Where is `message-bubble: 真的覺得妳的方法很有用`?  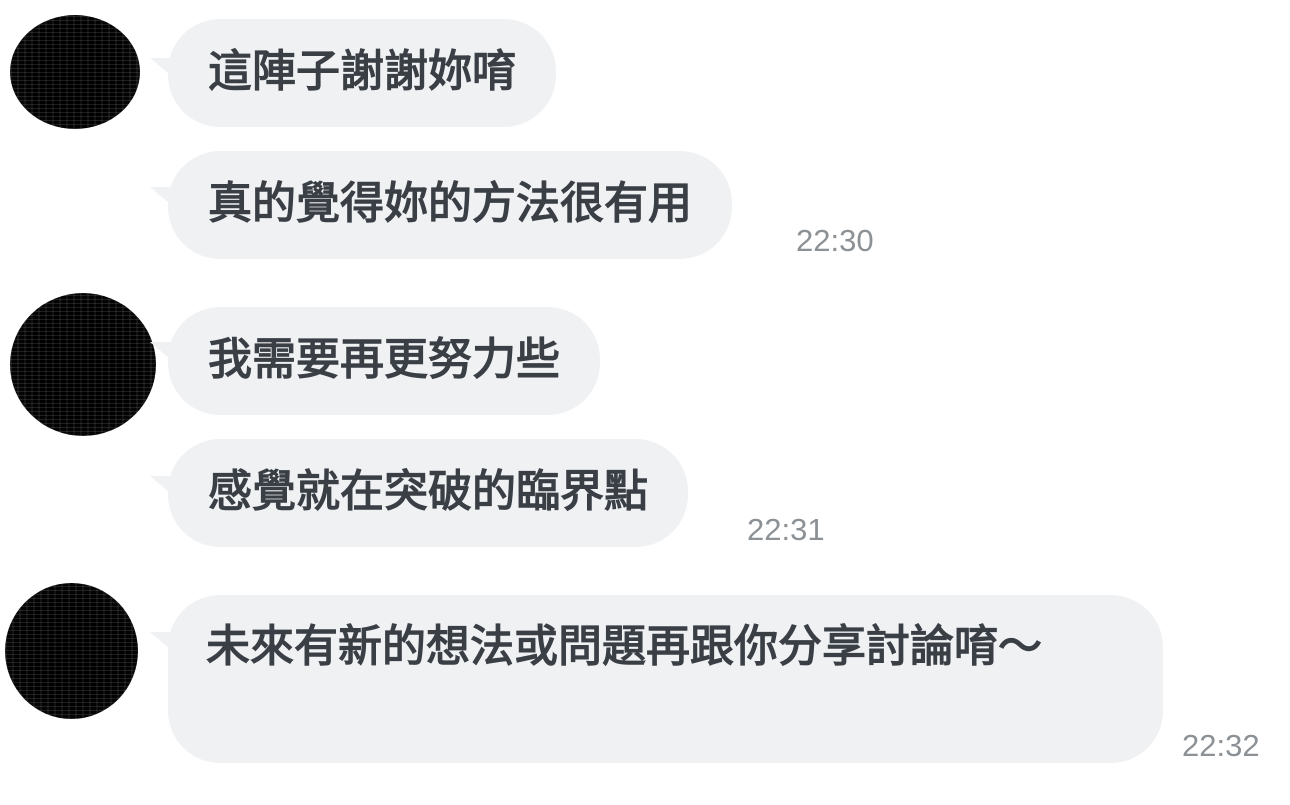 message-bubble: 真的覺得妳的方法很有用 is located at coordinates (450, 205).